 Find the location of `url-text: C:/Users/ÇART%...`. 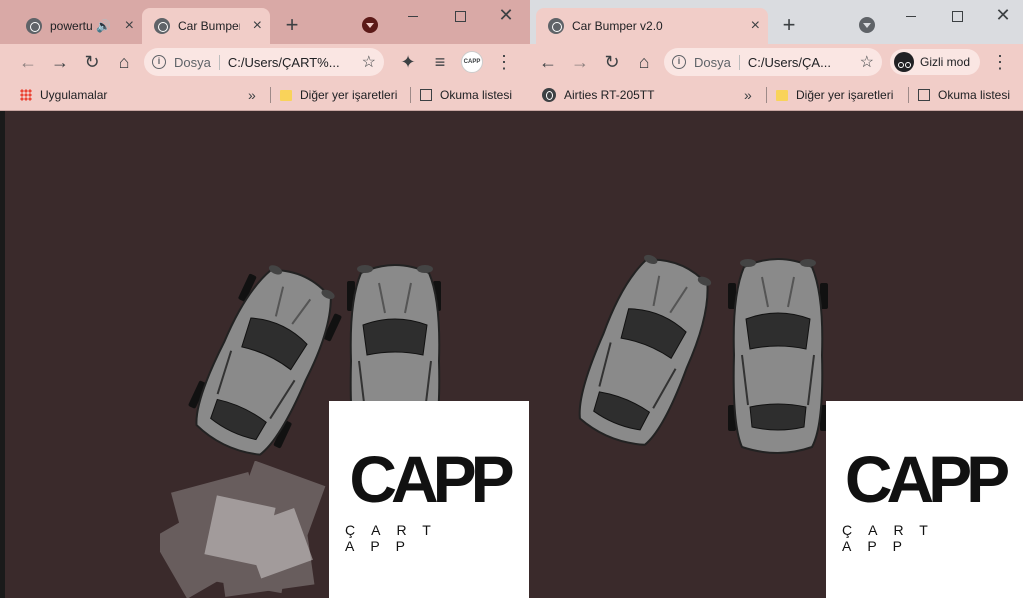

url-text: C:/Users/ÇART%... is located at coordinates (292, 62).